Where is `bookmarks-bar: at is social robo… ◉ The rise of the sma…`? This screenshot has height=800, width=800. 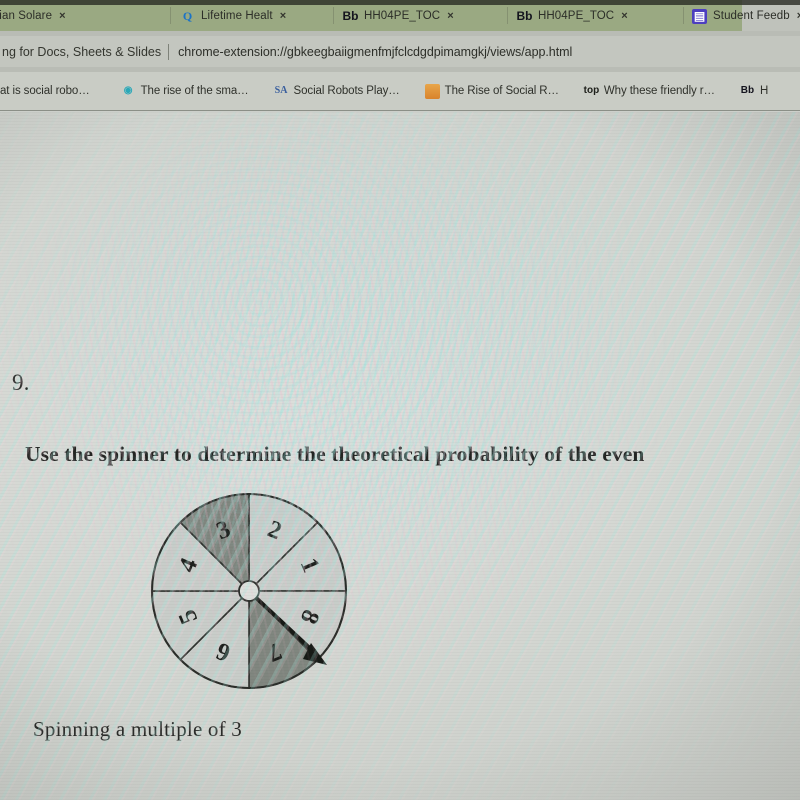
bookmarks-bar: at is social robo… ◉ The rise of the sma… is located at coordinates (400, 91).